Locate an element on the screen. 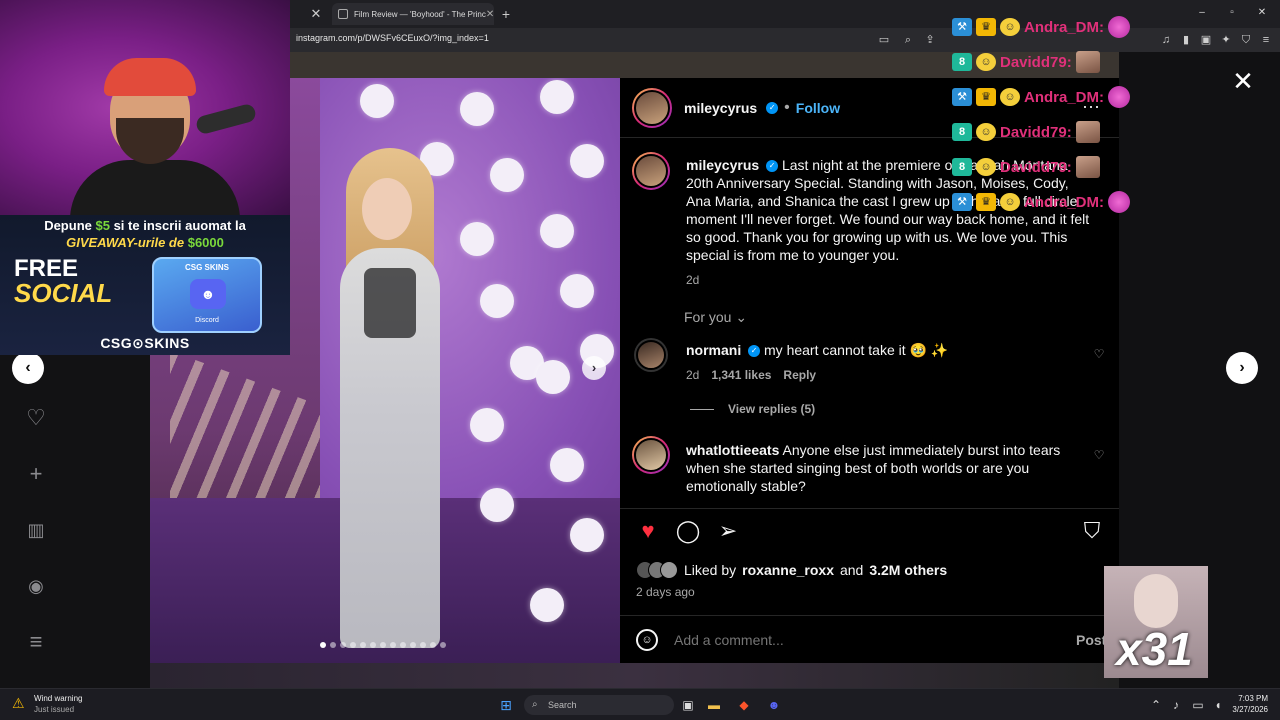 The width and height of the screenshot is (1280, 720). like-heart-icon: ♥ is located at coordinates (648, 531).